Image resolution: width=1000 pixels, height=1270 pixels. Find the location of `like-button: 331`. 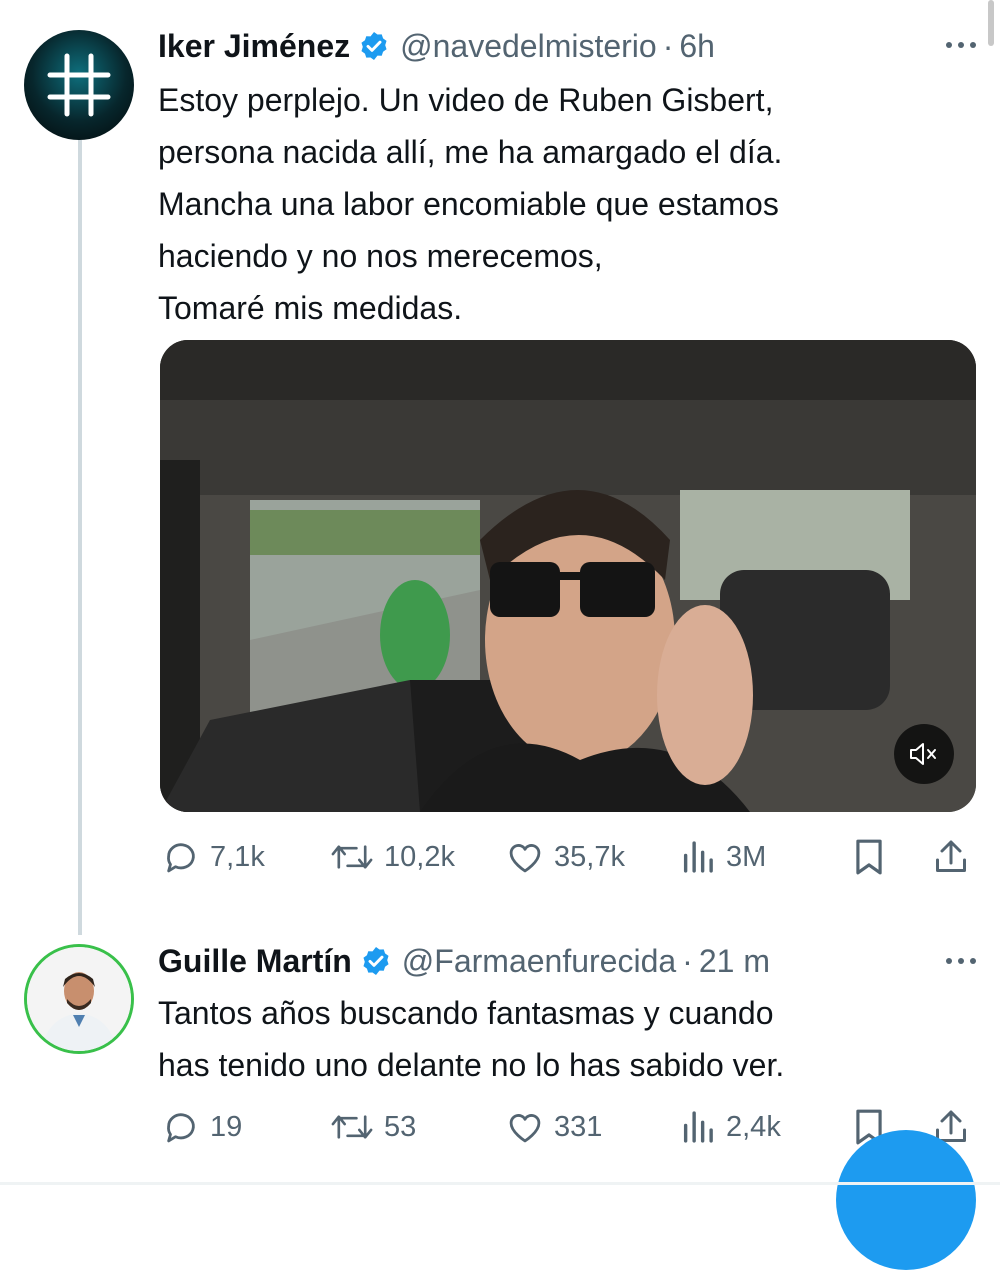

like-button: 331 is located at coordinates (554, 1127).